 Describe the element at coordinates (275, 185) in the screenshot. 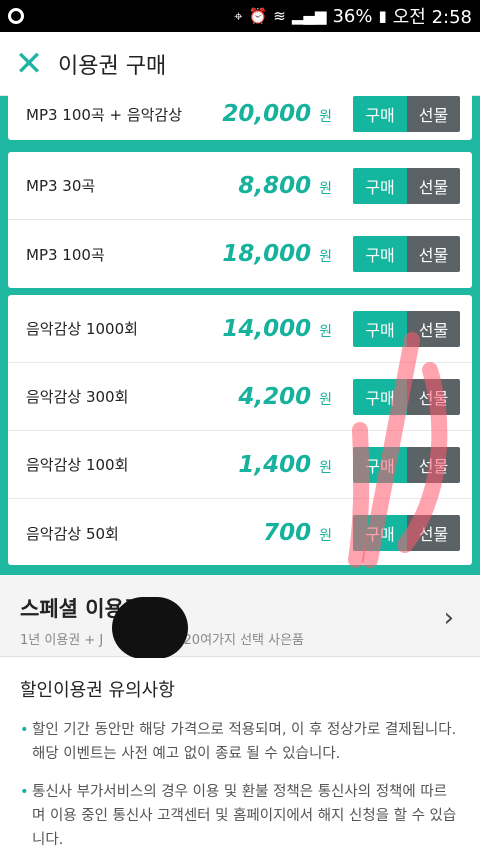

I see `product-price: 8,800` at that location.